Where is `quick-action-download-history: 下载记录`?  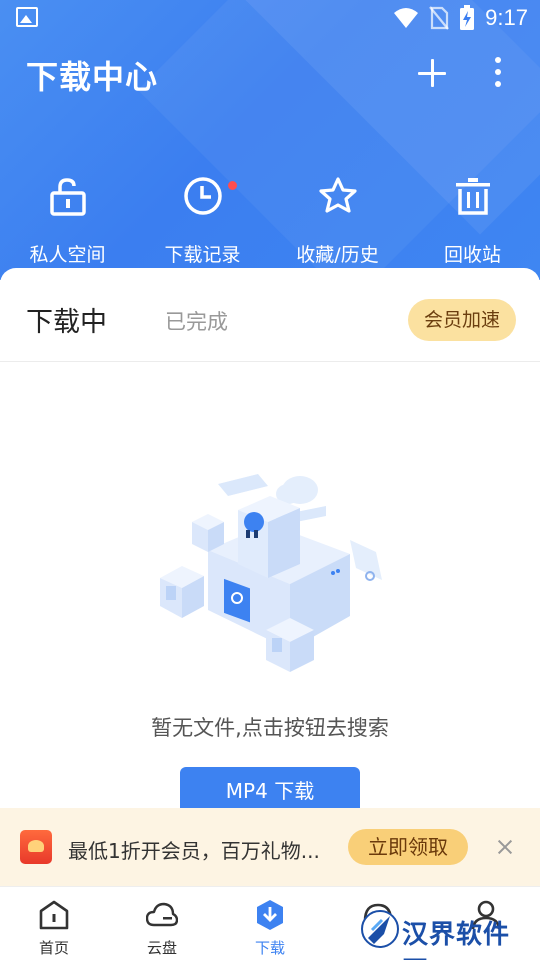 quick-action-download-history: 下载记录 is located at coordinates (202, 222).